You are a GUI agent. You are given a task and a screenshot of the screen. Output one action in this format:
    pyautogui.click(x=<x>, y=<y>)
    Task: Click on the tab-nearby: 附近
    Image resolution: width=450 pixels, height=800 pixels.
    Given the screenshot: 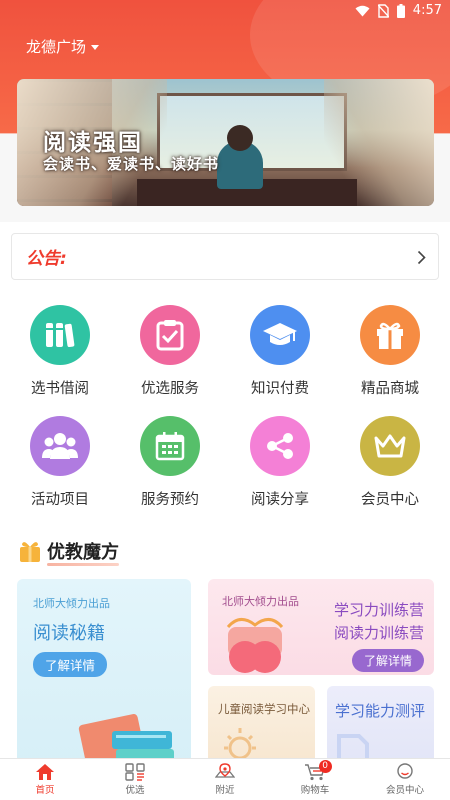 What is the action you would take?
    pyautogui.click(x=225, y=779)
    